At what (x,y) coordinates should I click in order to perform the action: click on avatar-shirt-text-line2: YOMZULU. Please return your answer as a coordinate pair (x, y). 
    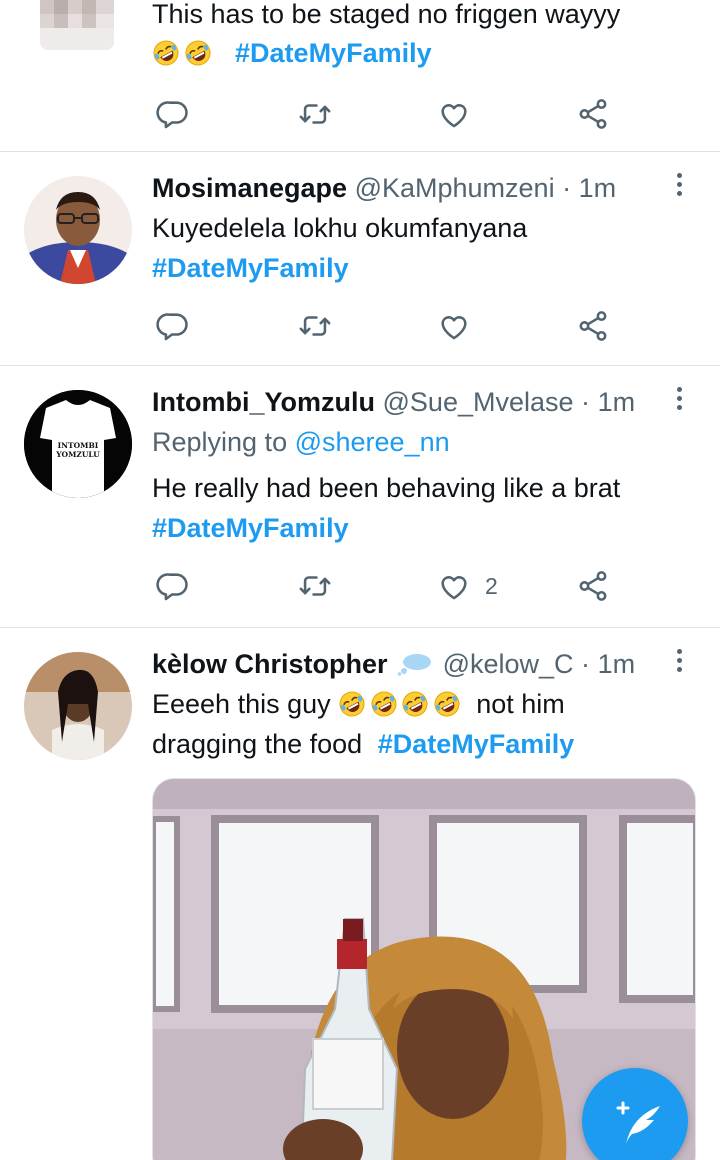
    Looking at the image, I should click on (77, 454).